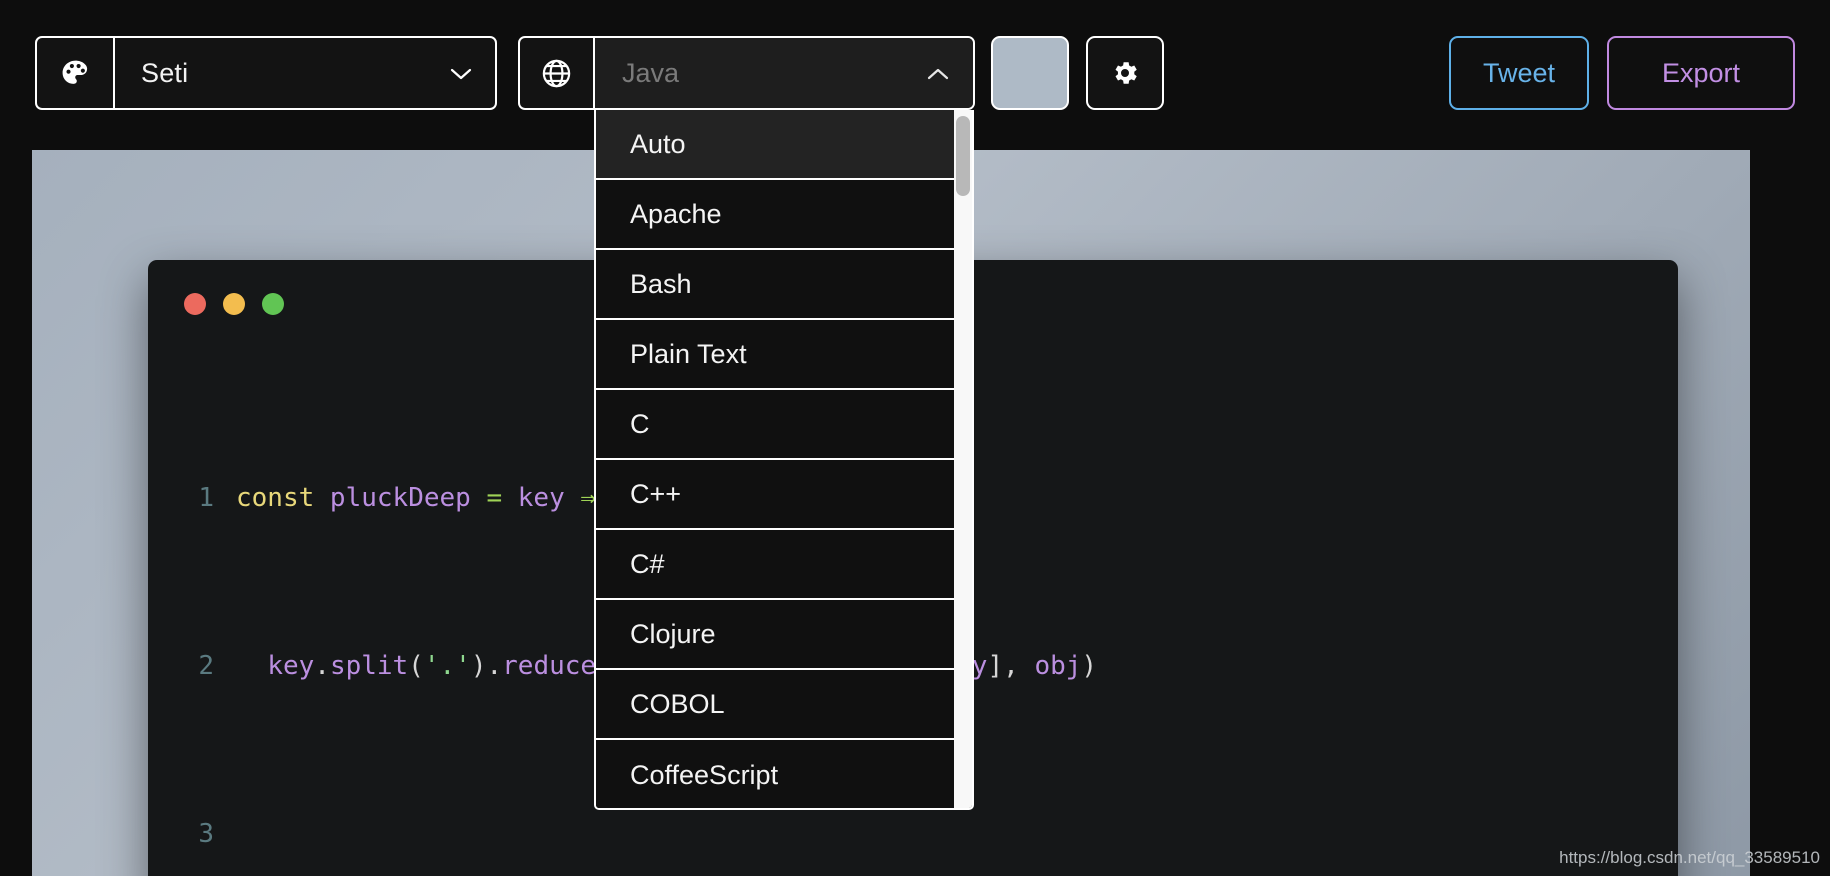  Describe the element at coordinates (775, 774) in the screenshot. I see `dropdown-option-coffeescript: CoffeeScript` at that location.